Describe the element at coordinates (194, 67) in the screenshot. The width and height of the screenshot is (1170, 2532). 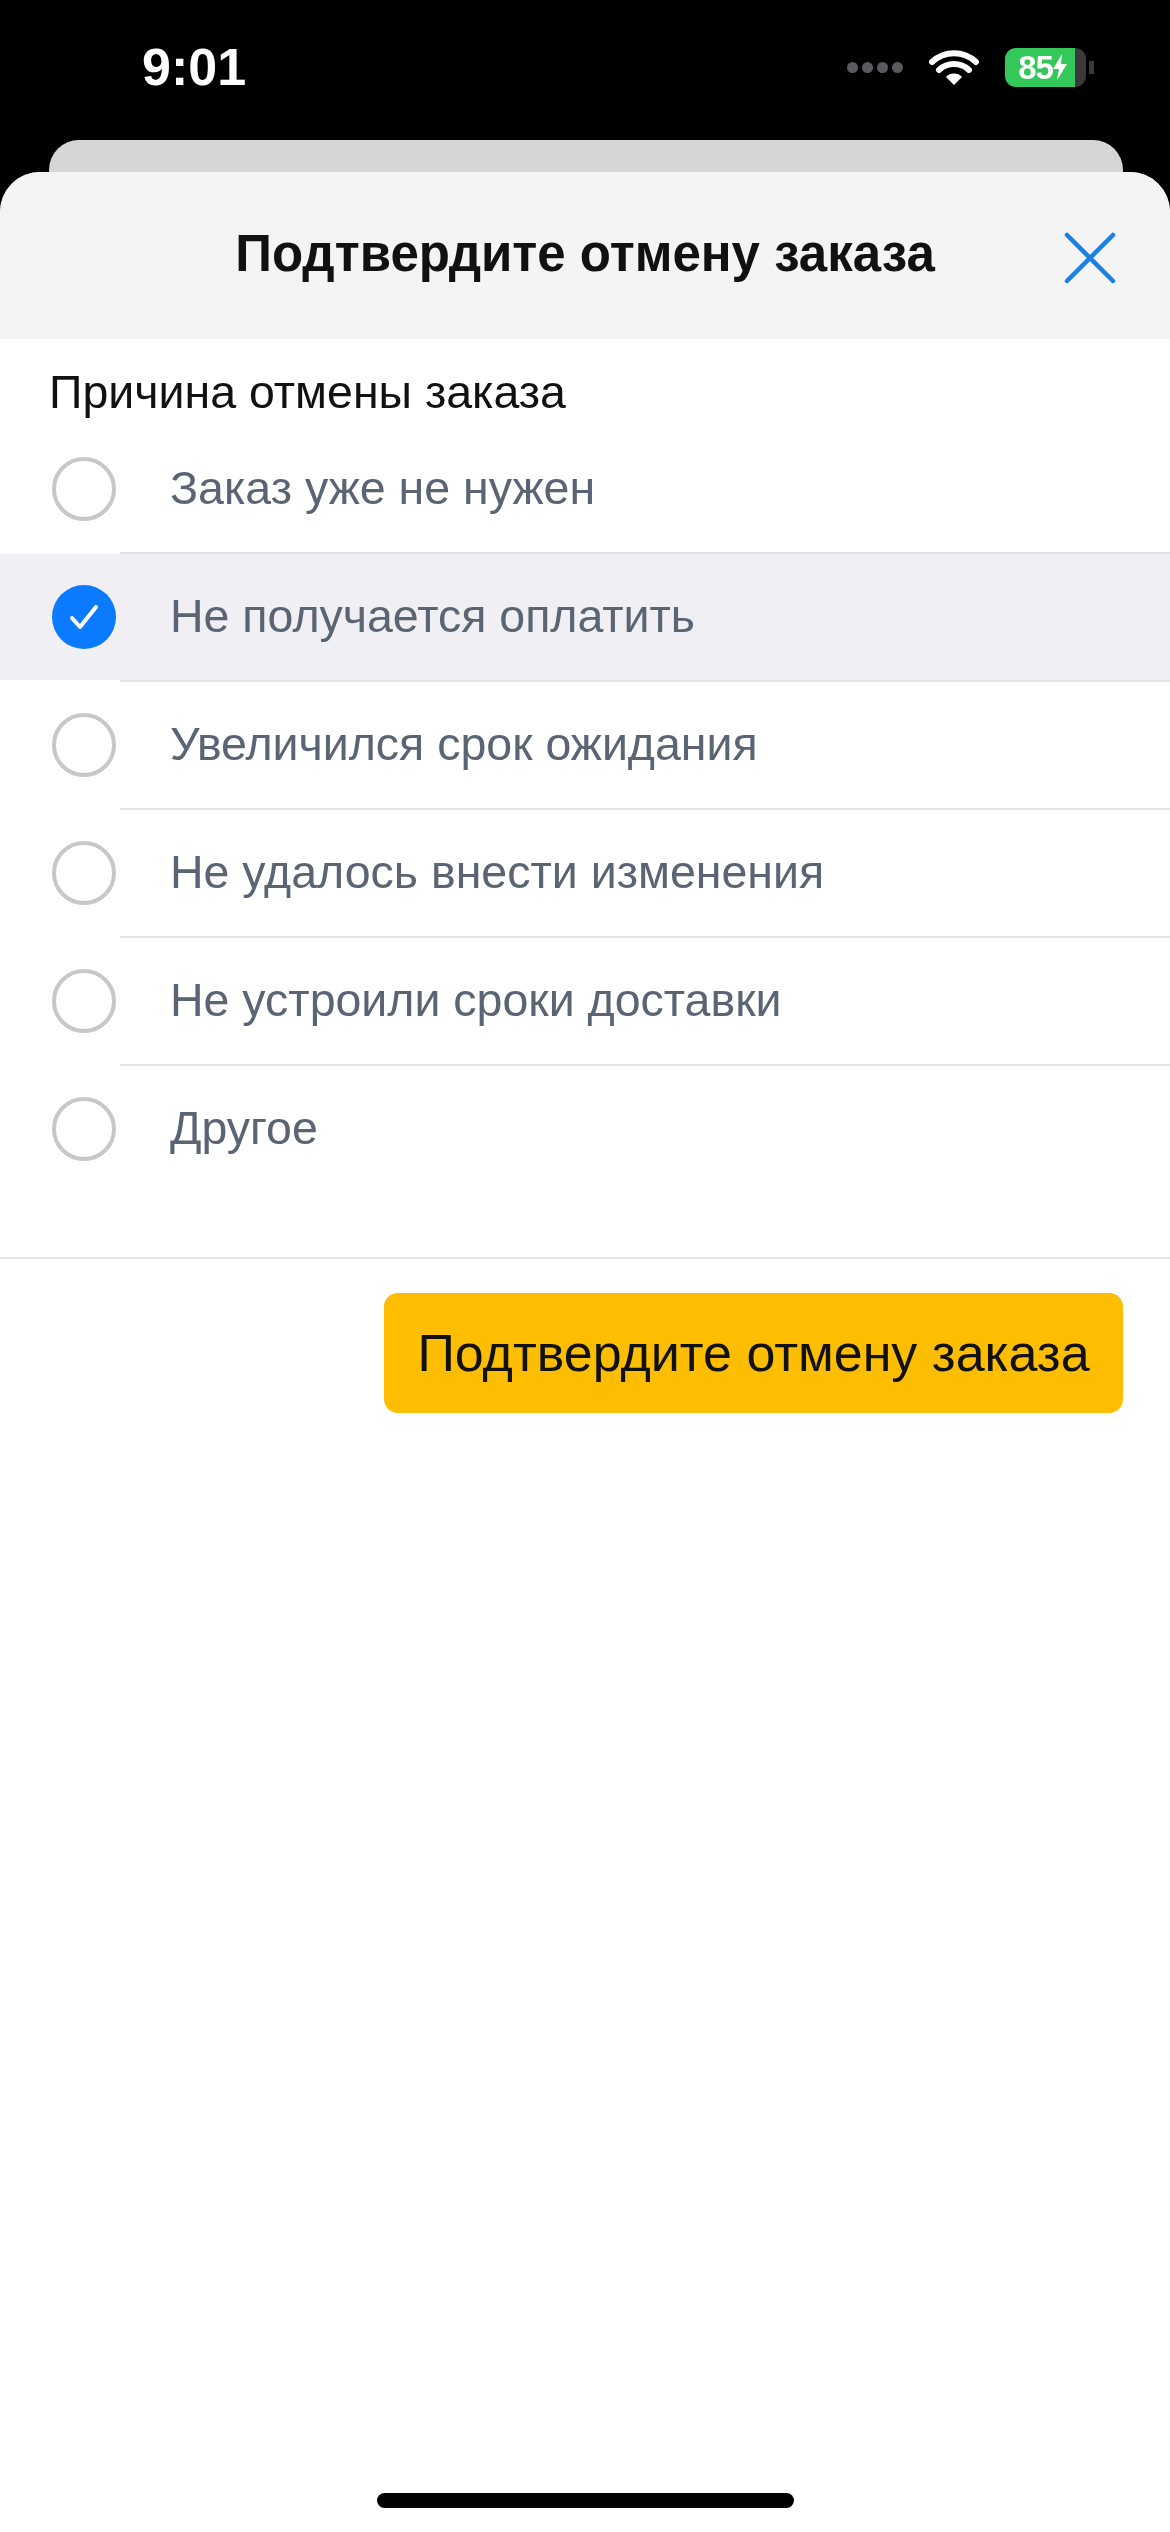
I see `status-time: 9:01` at that location.